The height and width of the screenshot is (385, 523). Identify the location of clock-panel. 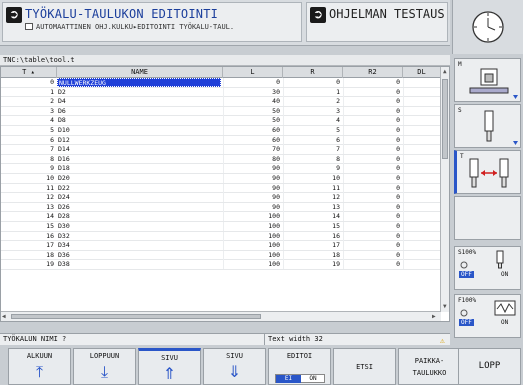
(487, 27).